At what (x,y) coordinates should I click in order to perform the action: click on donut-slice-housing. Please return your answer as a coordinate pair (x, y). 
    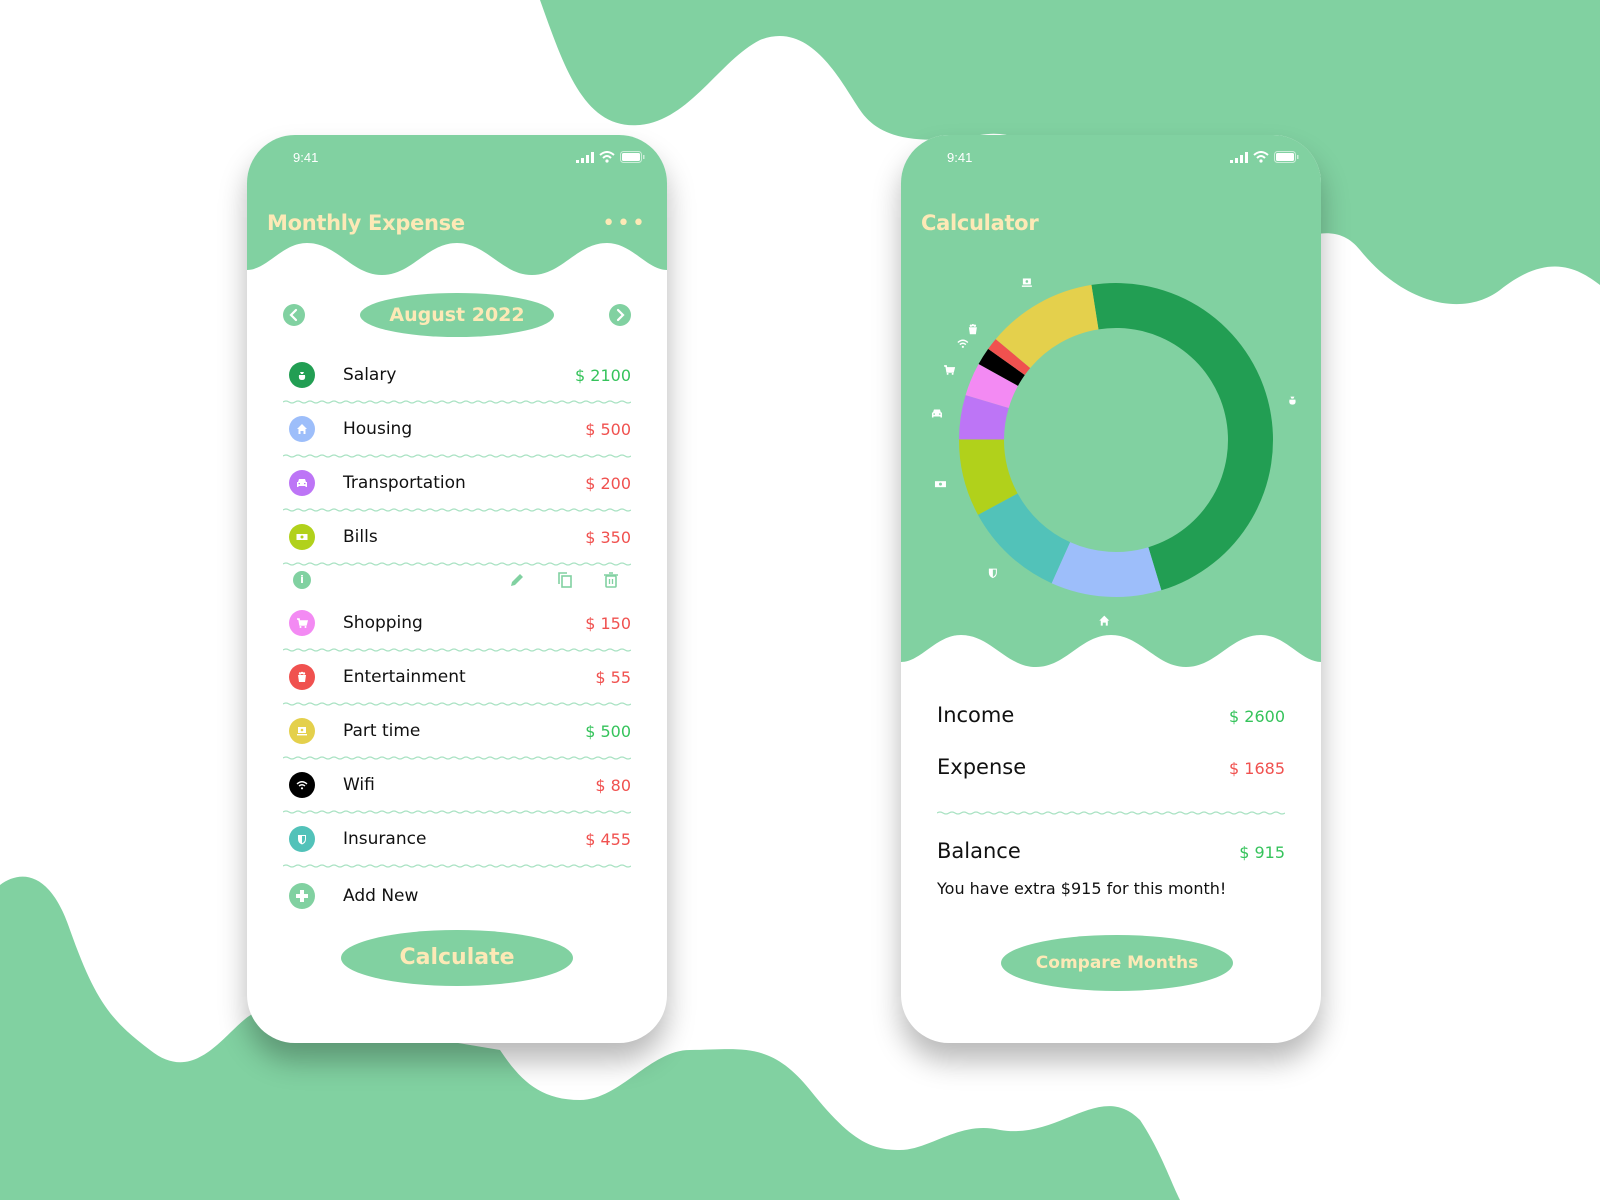
    Looking at the image, I should click on (1106, 569).